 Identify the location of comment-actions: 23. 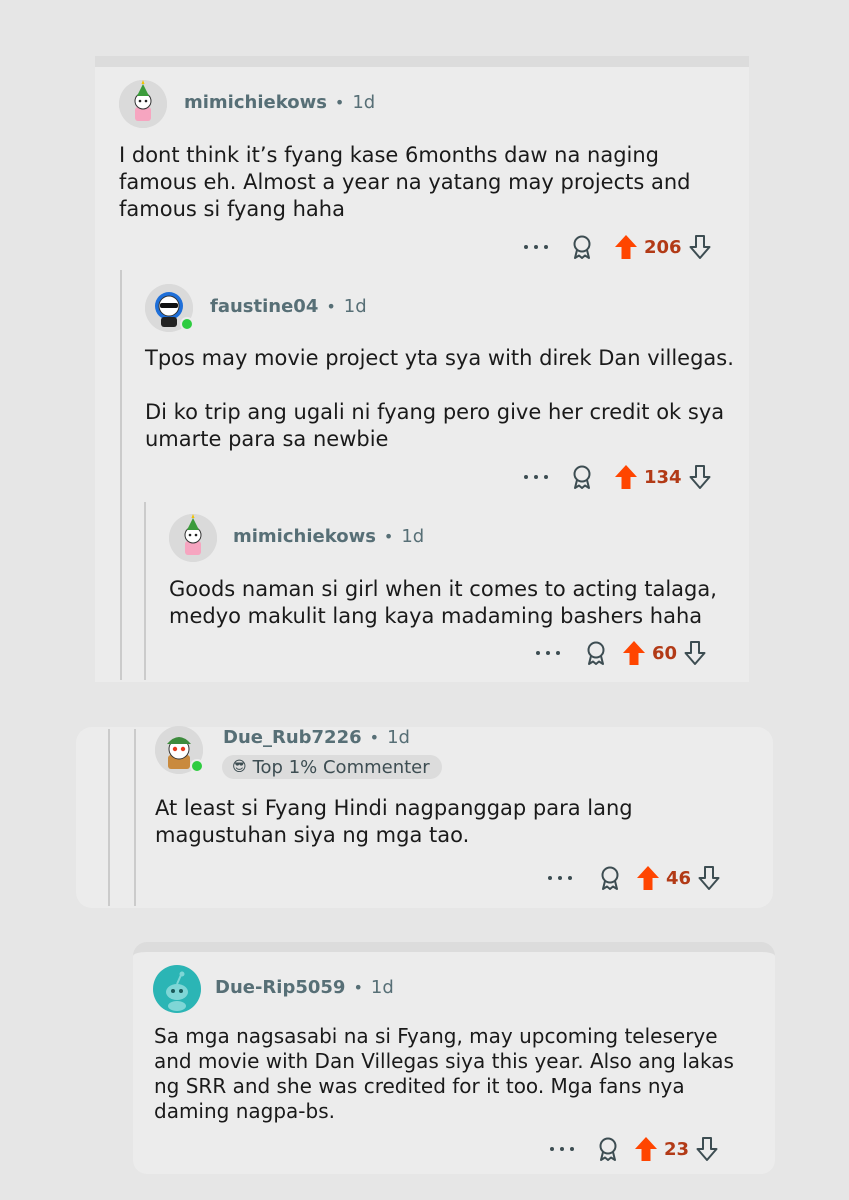
(634, 1149).